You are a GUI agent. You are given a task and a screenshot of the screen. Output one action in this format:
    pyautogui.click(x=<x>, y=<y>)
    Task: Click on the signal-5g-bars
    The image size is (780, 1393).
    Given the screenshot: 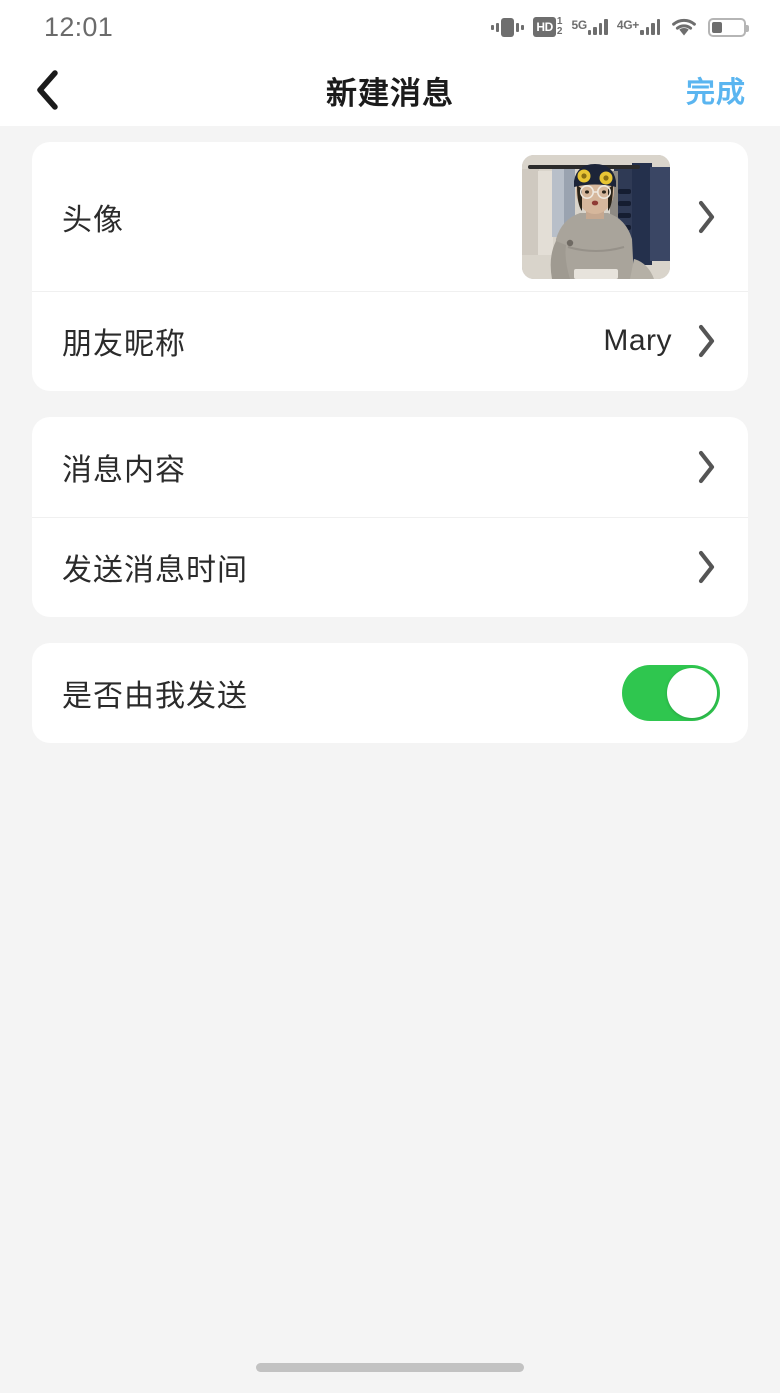 What is the action you would take?
    pyautogui.click(x=597, y=27)
    